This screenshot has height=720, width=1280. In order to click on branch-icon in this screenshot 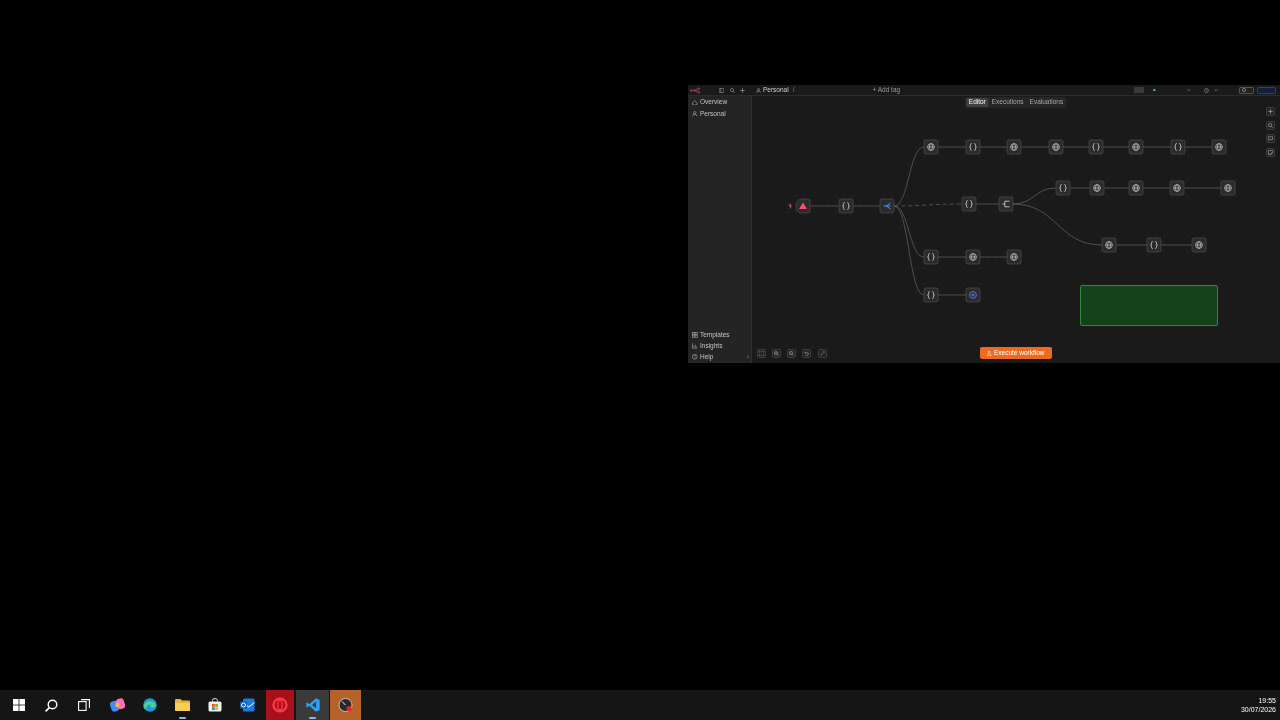, I will do `click(887, 206)`.